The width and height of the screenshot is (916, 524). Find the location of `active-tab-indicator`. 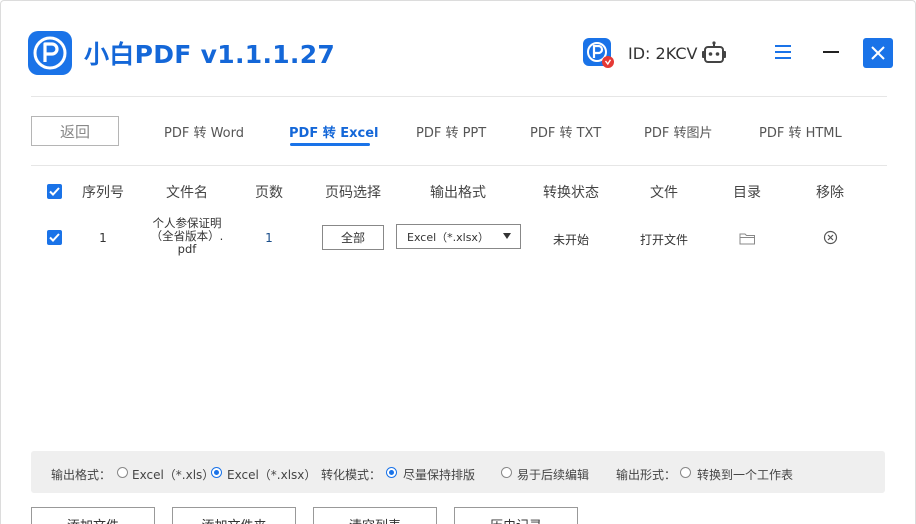

active-tab-indicator is located at coordinates (330, 144).